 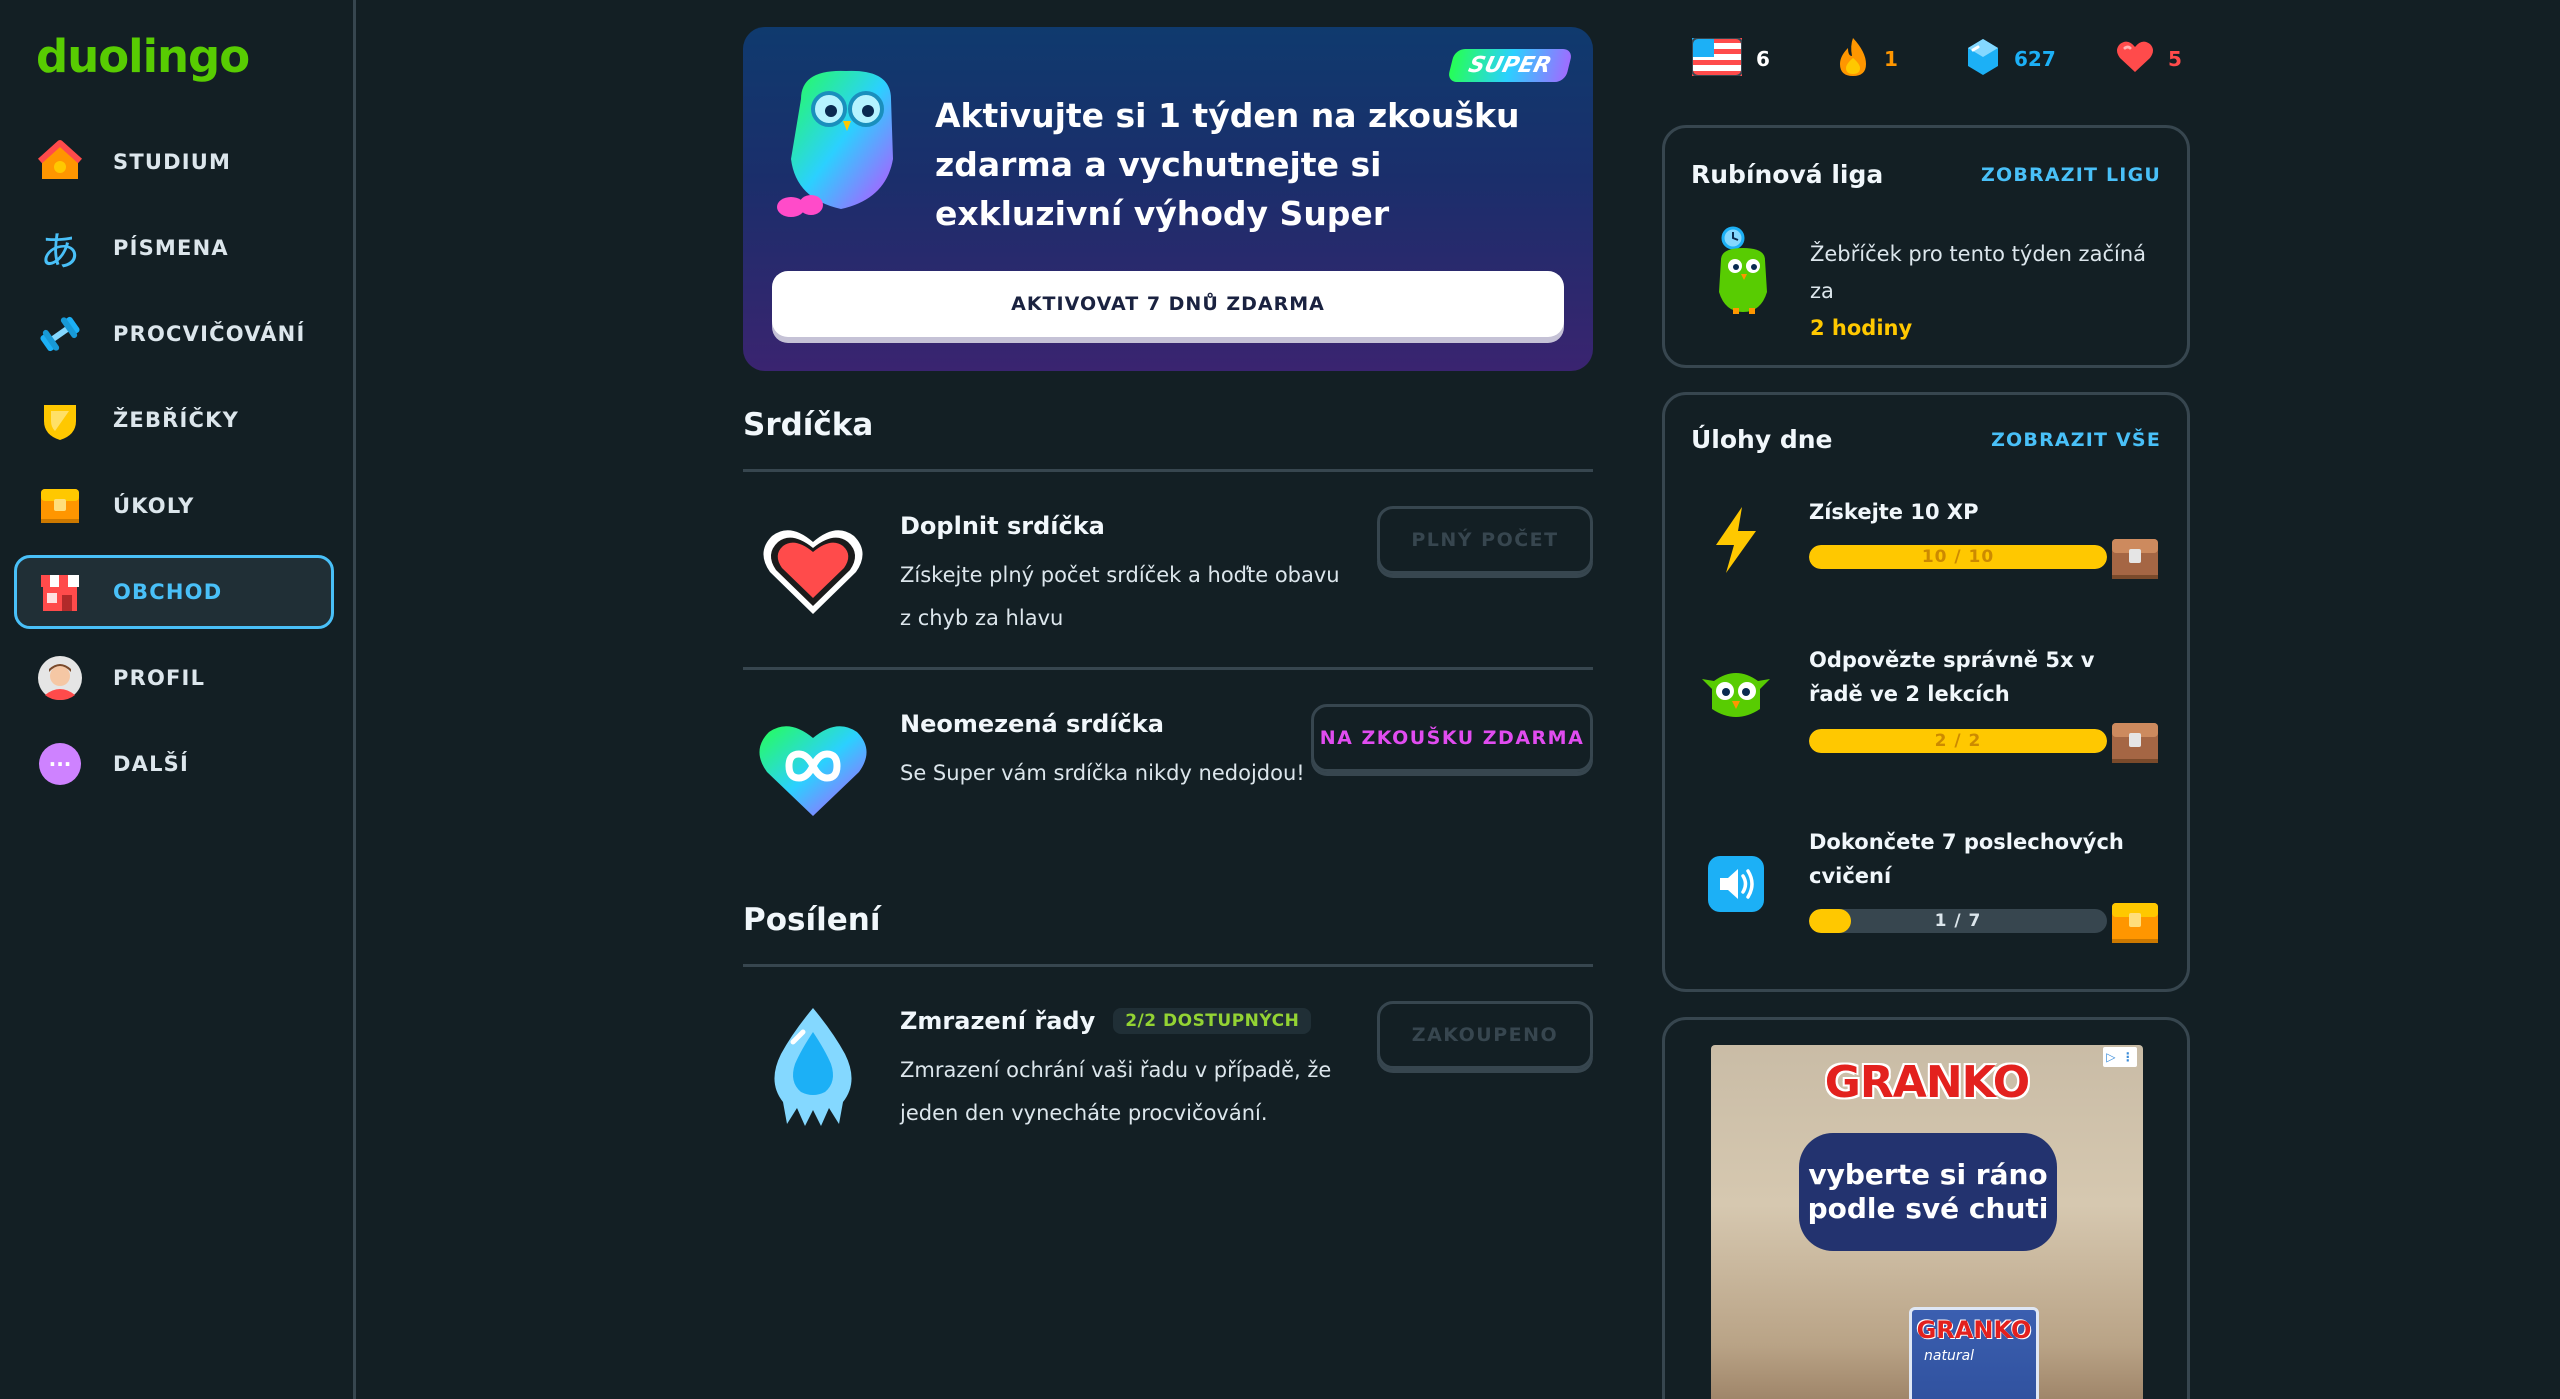 What do you see at coordinates (1978, 272) in the screenshot?
I see `league-info-text: Žebříček pro tento týden začíná za` at bounding box center [1978, 272].